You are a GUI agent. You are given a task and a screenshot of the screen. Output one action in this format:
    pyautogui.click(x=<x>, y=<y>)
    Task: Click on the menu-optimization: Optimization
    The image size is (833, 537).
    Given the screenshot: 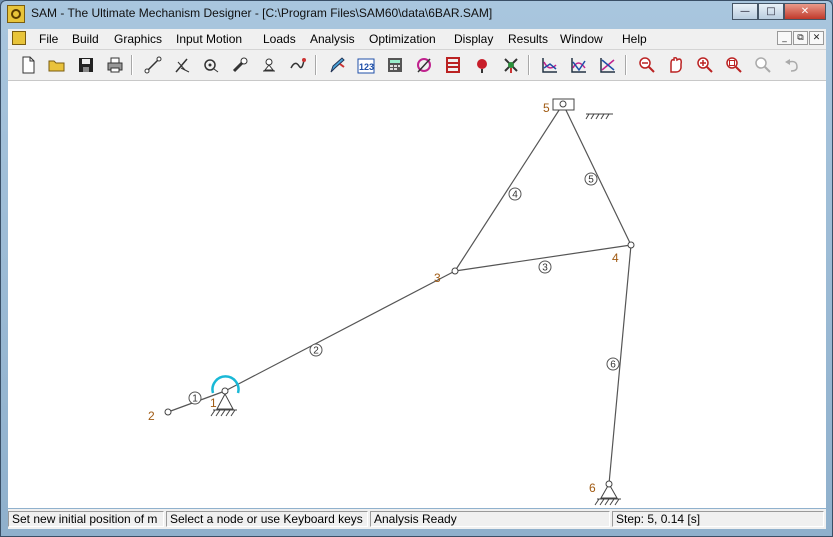 What is the action you would take?
    pyautogui.click(x=402, y=39)
    